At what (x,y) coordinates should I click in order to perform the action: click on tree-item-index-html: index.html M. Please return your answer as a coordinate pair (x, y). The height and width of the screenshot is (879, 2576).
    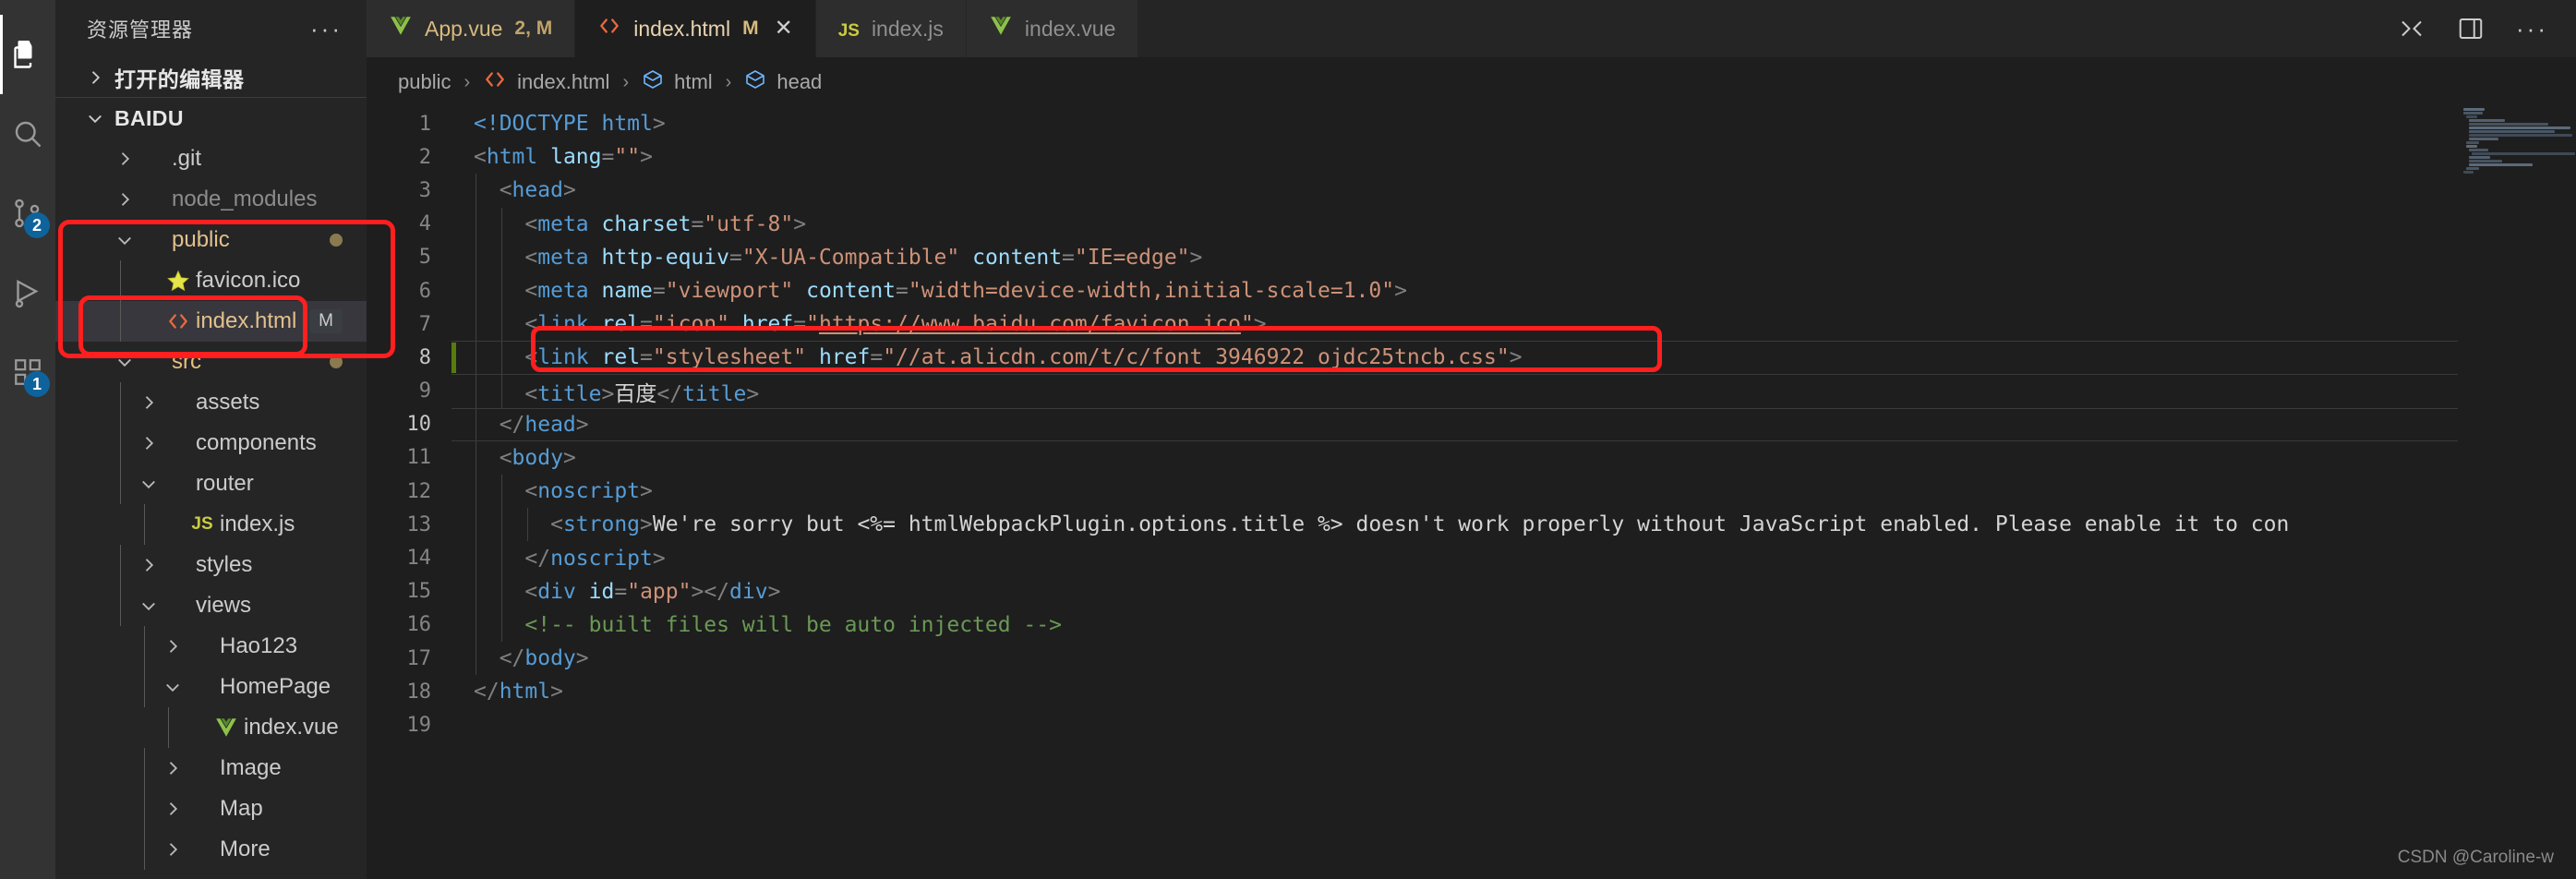
    Looking at the image, I should click on (211, 322).